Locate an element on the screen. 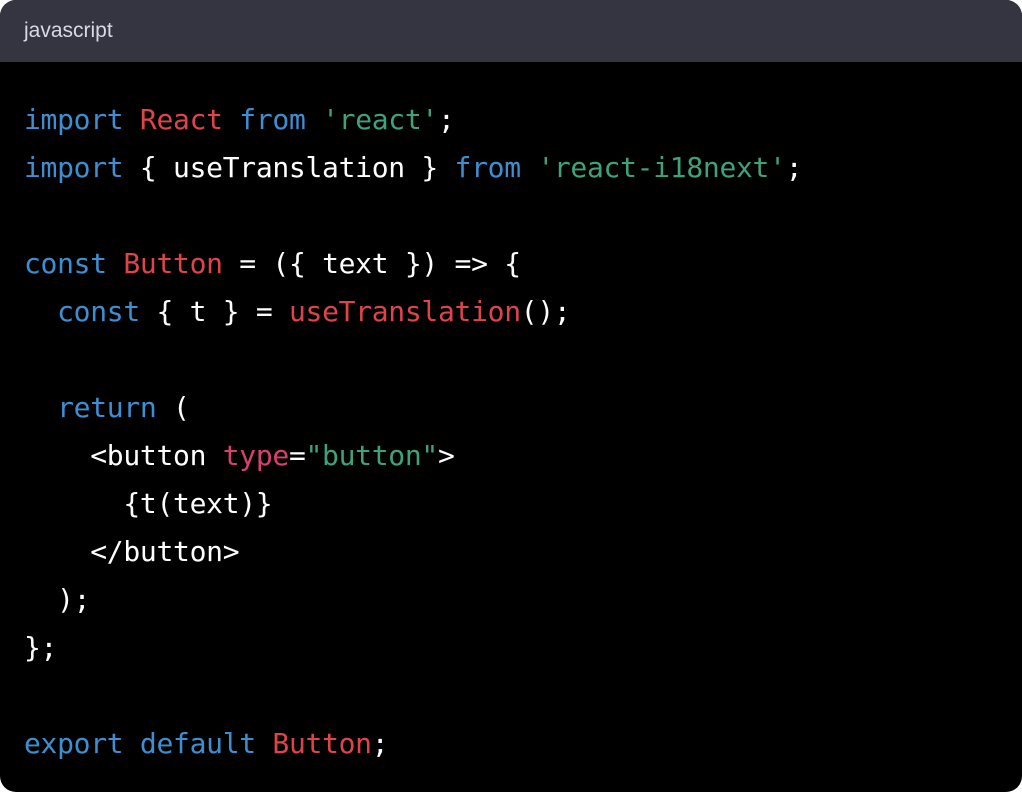 Image resolution: width=1022 pixels, height=792 pixels. code-block-header: javascript is located at coordinates (511, 31).